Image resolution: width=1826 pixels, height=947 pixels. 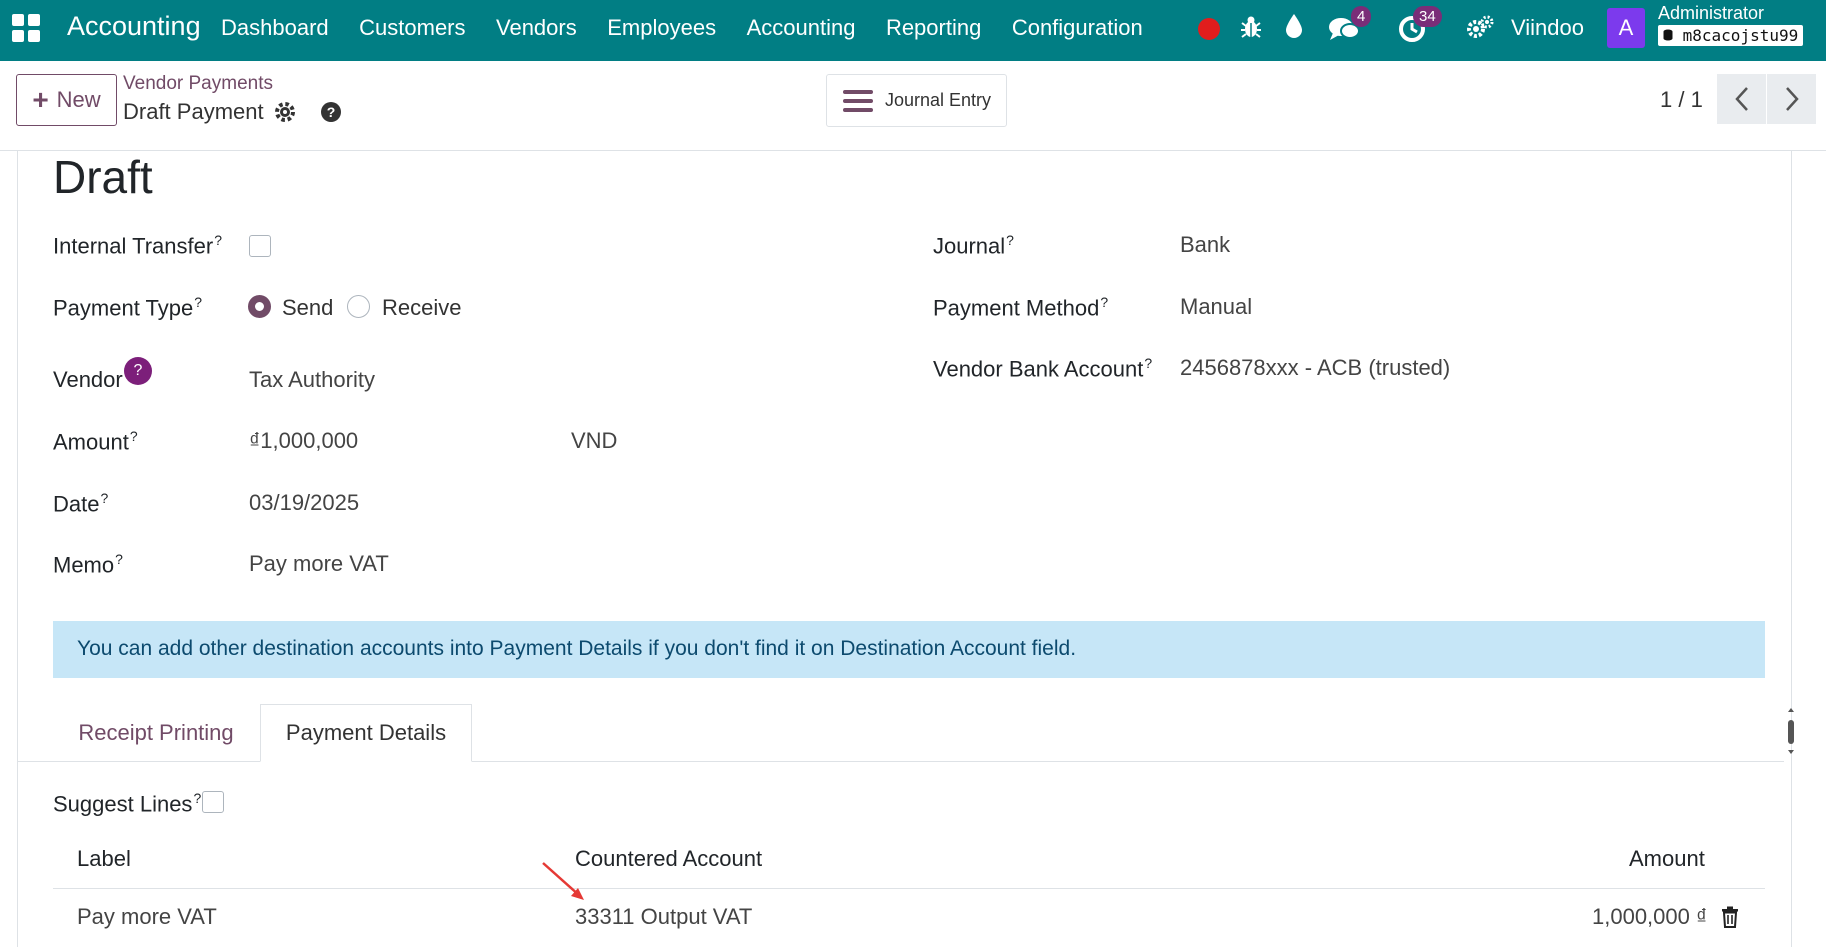 What do you see at coordinates (319, 564) in the screenshot?
I see `memo-value: Pay more VAT` at bounding box center [319, 564].